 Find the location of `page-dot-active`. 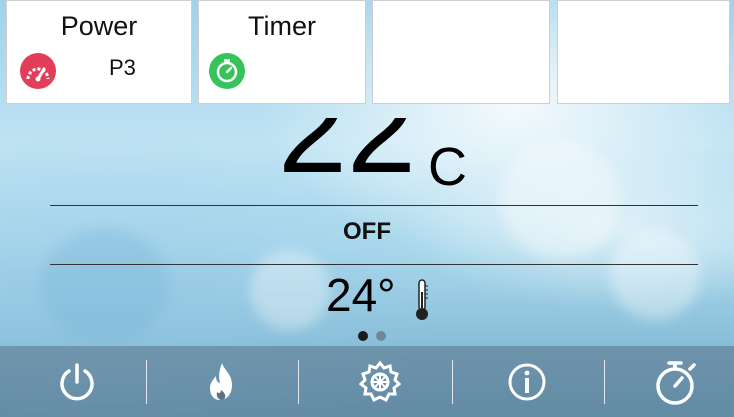

page-dot-active is located at coordinates (363, 336).